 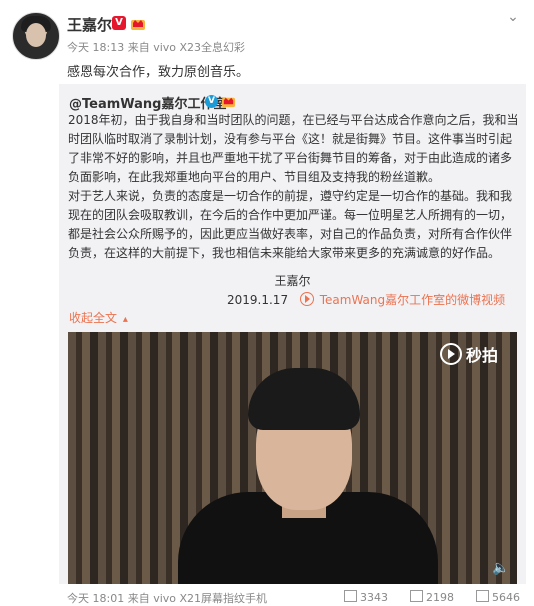 I want to click on post-meta: 今天 18:13 来自 vivo X23全息幻彩, so click(x=156, y=47).